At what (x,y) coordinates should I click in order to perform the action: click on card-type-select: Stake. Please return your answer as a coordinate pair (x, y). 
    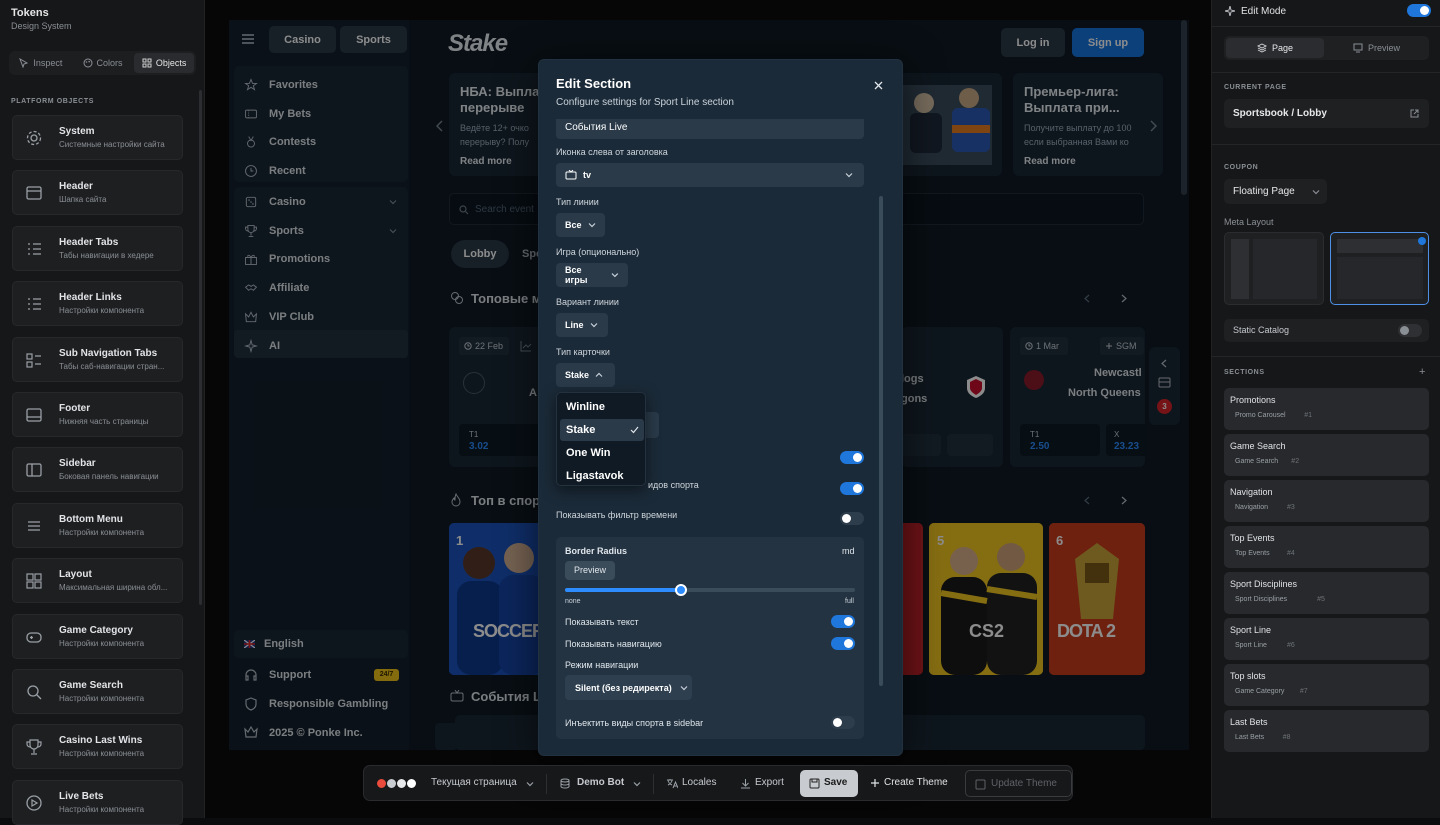
    Looking at the image, I should click on (585, 375).